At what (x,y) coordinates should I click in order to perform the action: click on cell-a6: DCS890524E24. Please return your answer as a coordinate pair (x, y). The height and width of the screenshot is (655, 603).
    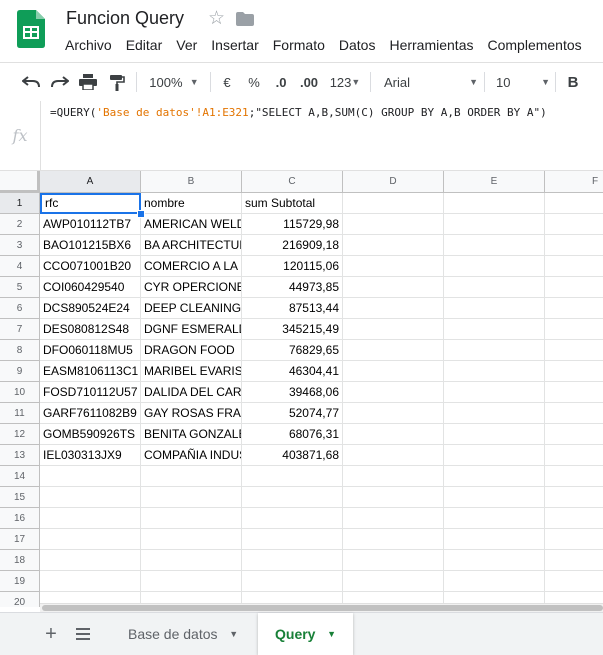
    Looking at the image, I should click on (90, 308).